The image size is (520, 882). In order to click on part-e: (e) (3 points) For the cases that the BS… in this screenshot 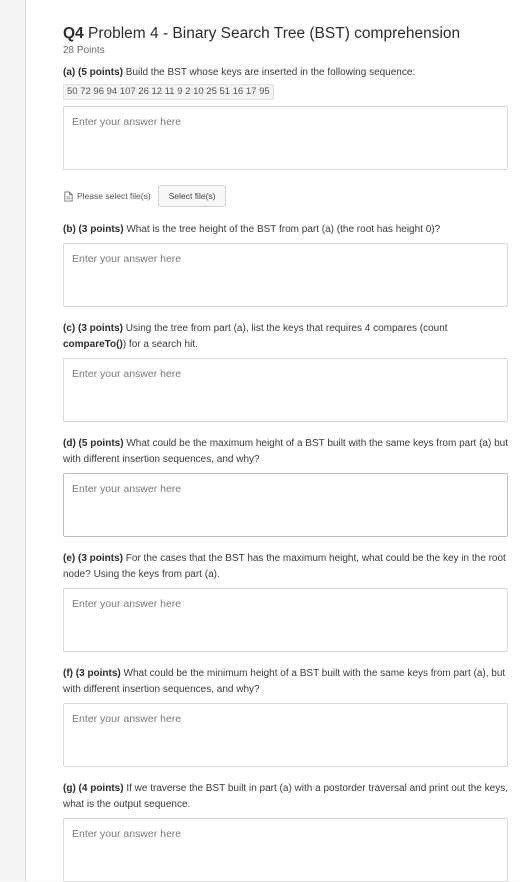, I will do `click(286, 601)`.